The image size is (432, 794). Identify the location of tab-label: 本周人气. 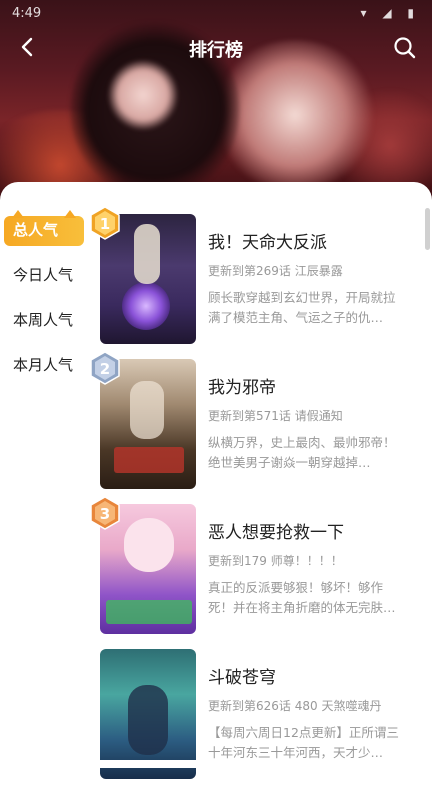
(43, 320).